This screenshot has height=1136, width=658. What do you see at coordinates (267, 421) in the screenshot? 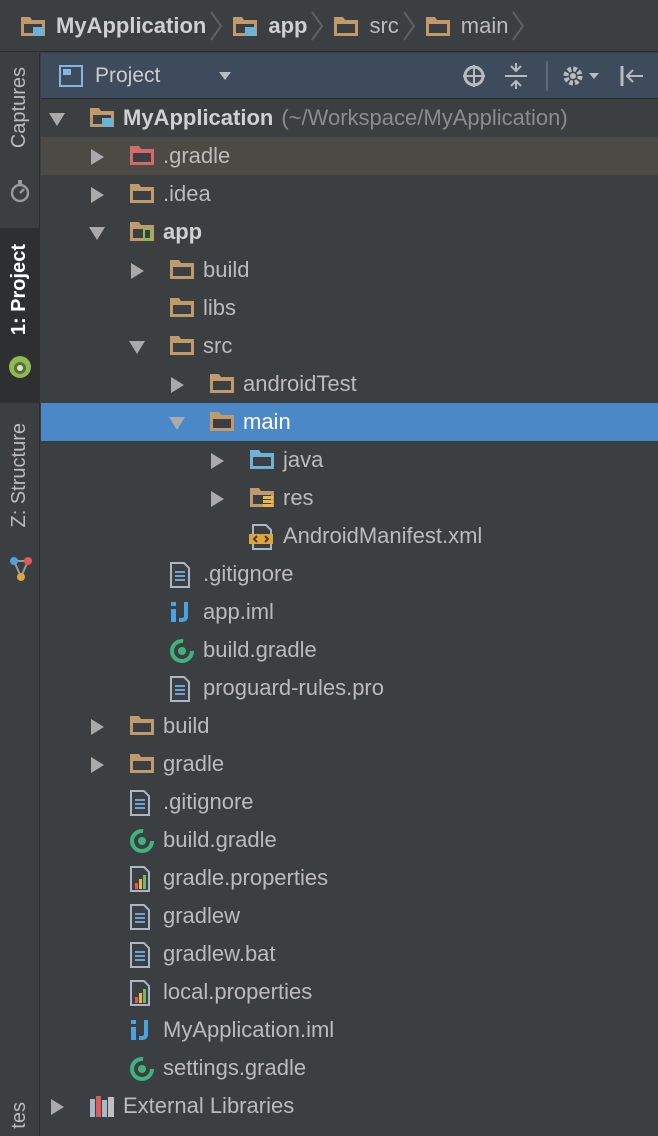
I see `node-name: main` at bounding box center [267, 421].